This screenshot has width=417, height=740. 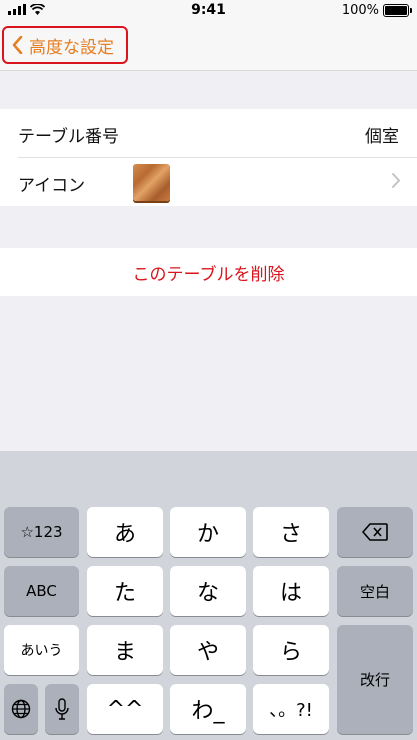 I want to click on globe-key, so click(x=21, y=709).